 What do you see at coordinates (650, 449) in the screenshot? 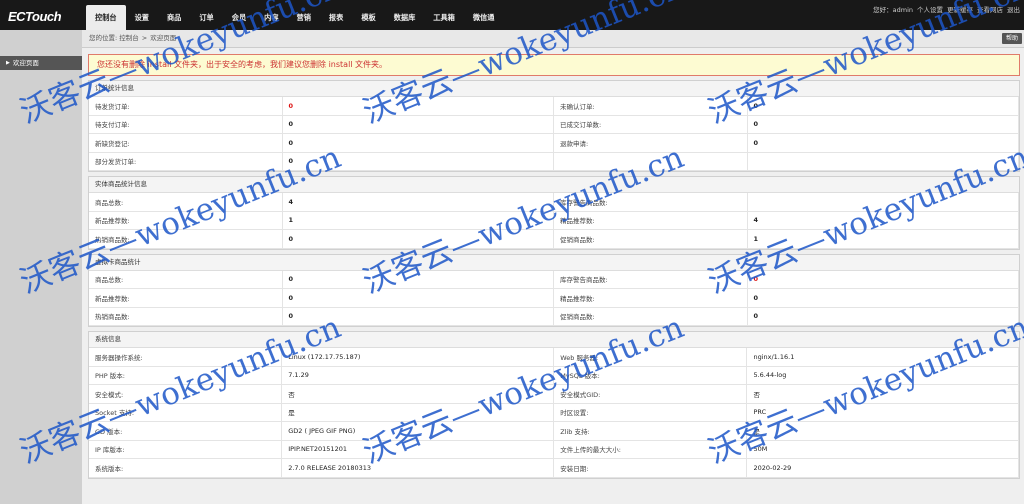
I see `stat-label: 文件上传的最大大小:` at bounding box center [650, 449].